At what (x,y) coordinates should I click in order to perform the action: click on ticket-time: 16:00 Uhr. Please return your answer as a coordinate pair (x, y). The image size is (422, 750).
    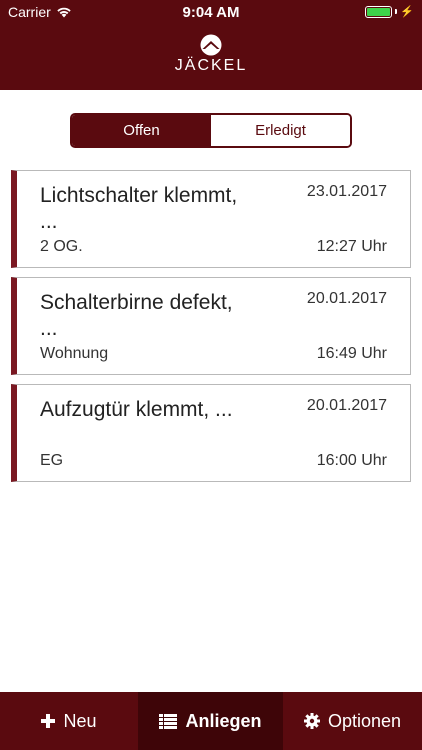
    Looking at the image, I should click on (351, 460).